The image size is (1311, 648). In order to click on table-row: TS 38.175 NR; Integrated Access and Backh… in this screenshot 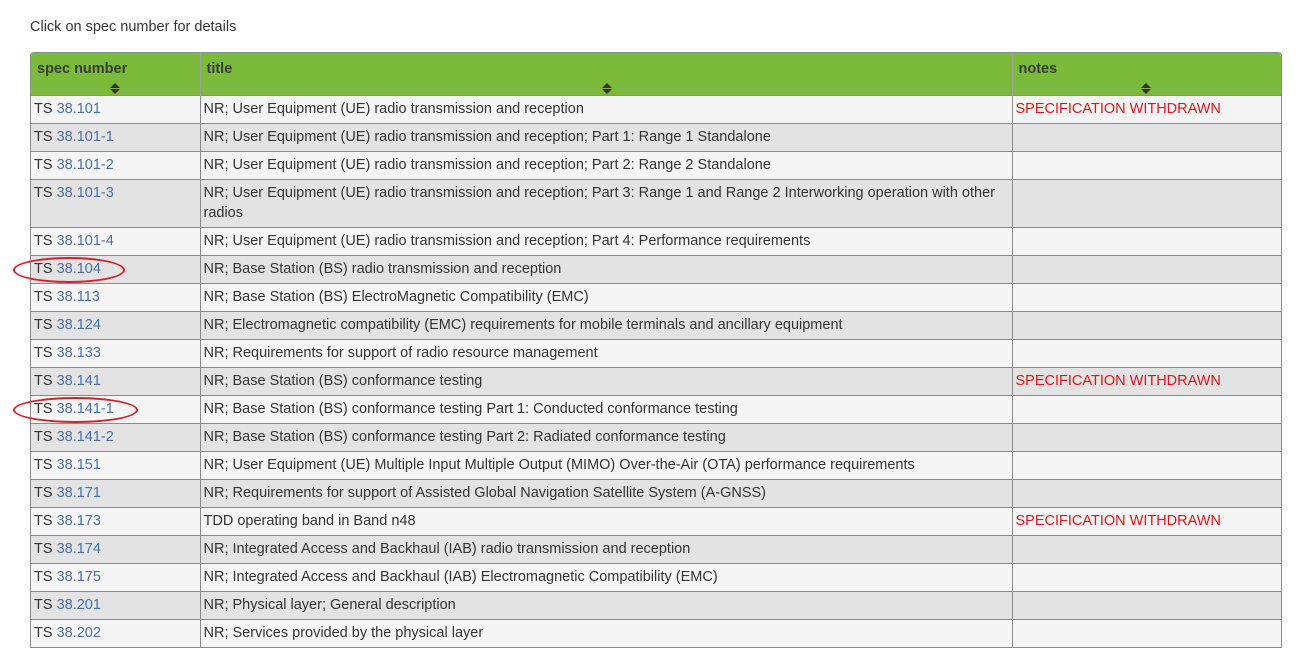, I will do `click(656, 577)`.